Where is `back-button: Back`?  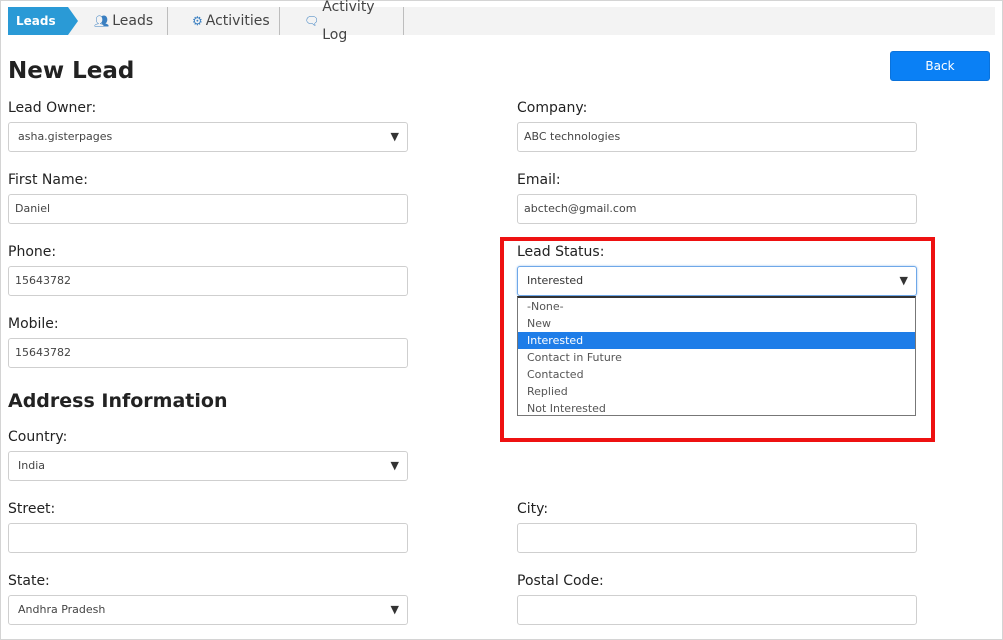 back-button: Back is located at coordinates (940, 66).